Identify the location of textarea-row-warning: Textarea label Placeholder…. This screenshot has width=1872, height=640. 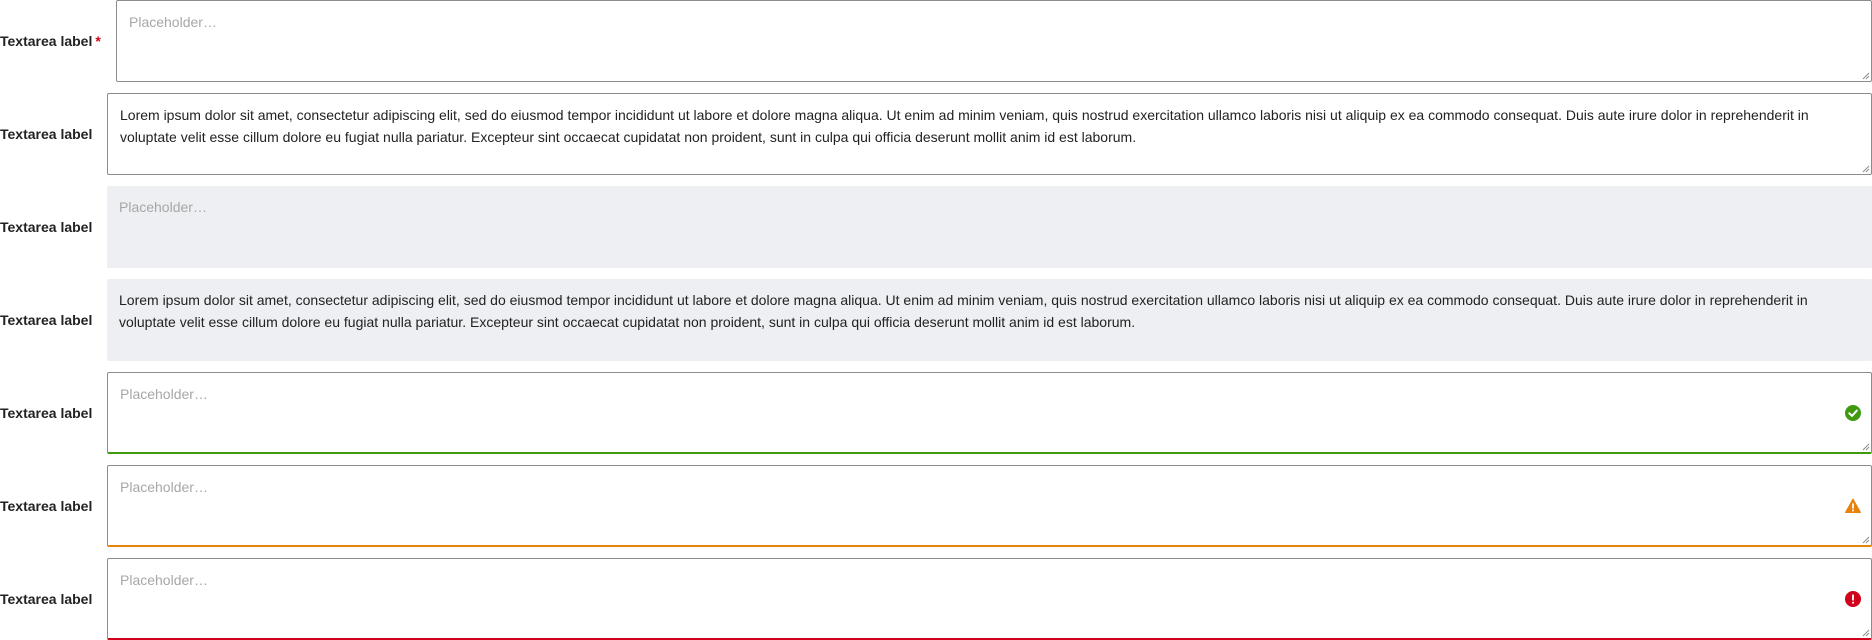
(936, 506).